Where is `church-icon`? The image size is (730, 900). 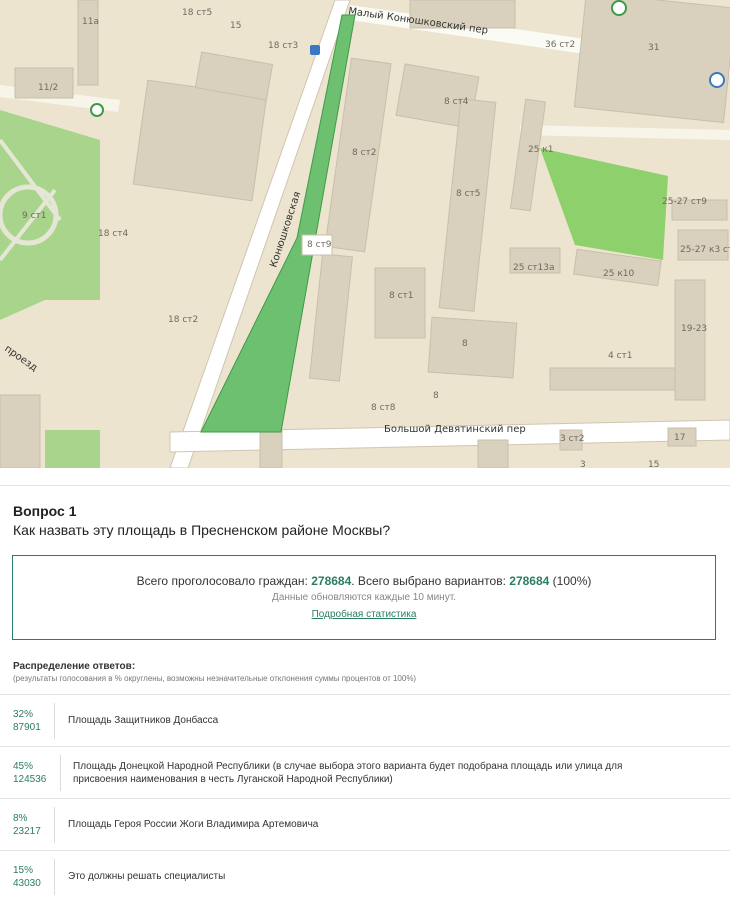
church-icon is located at coordinates (717, 80).